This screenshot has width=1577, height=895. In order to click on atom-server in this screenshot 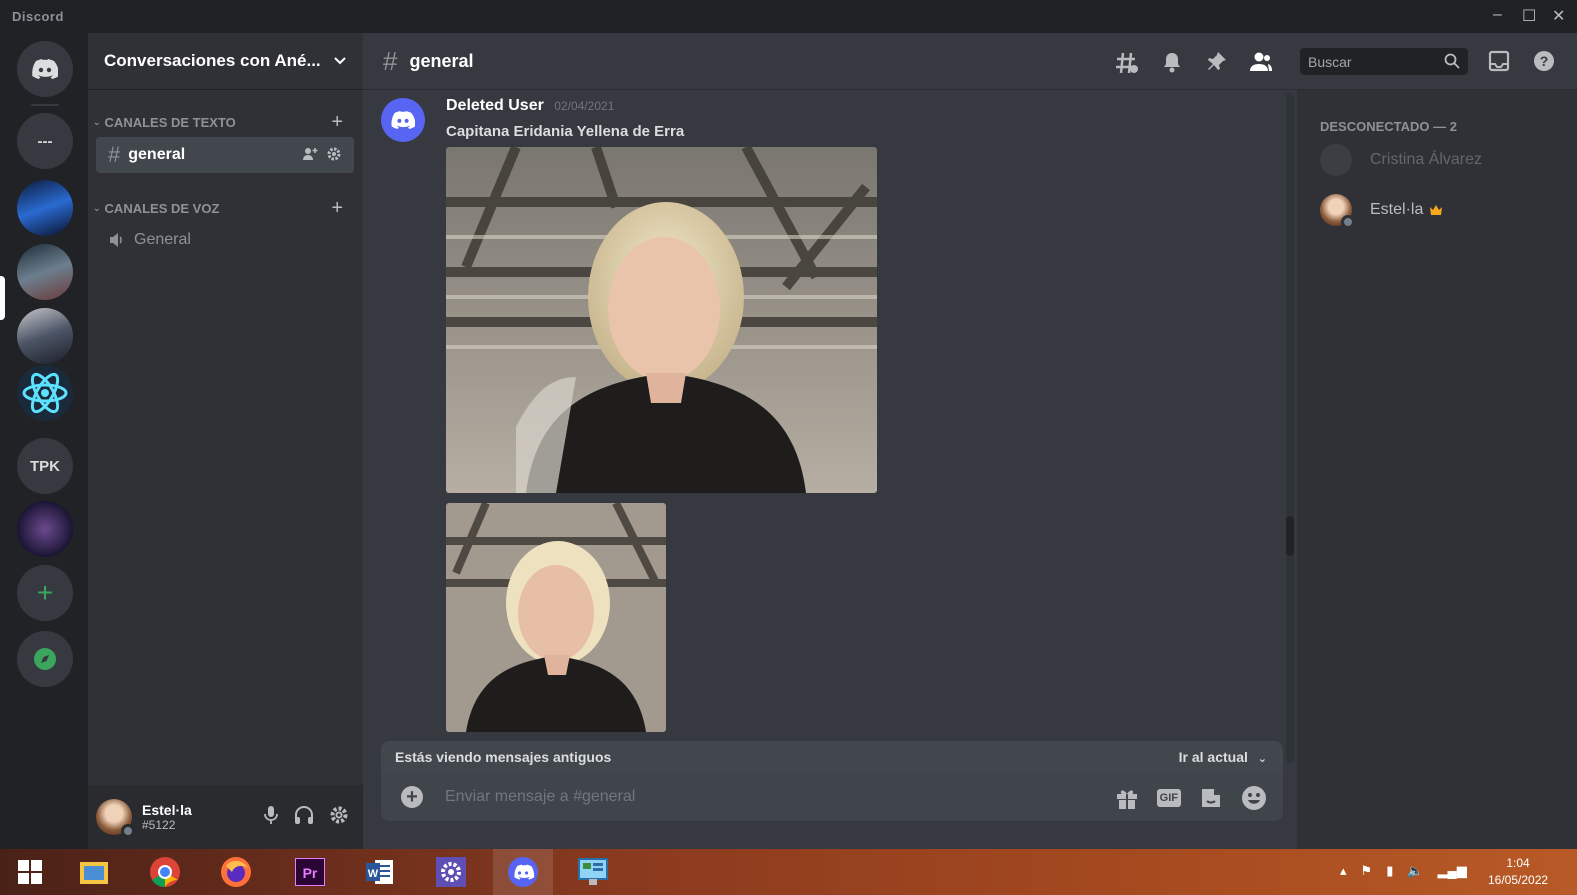, I will do `click(45, 393)`.